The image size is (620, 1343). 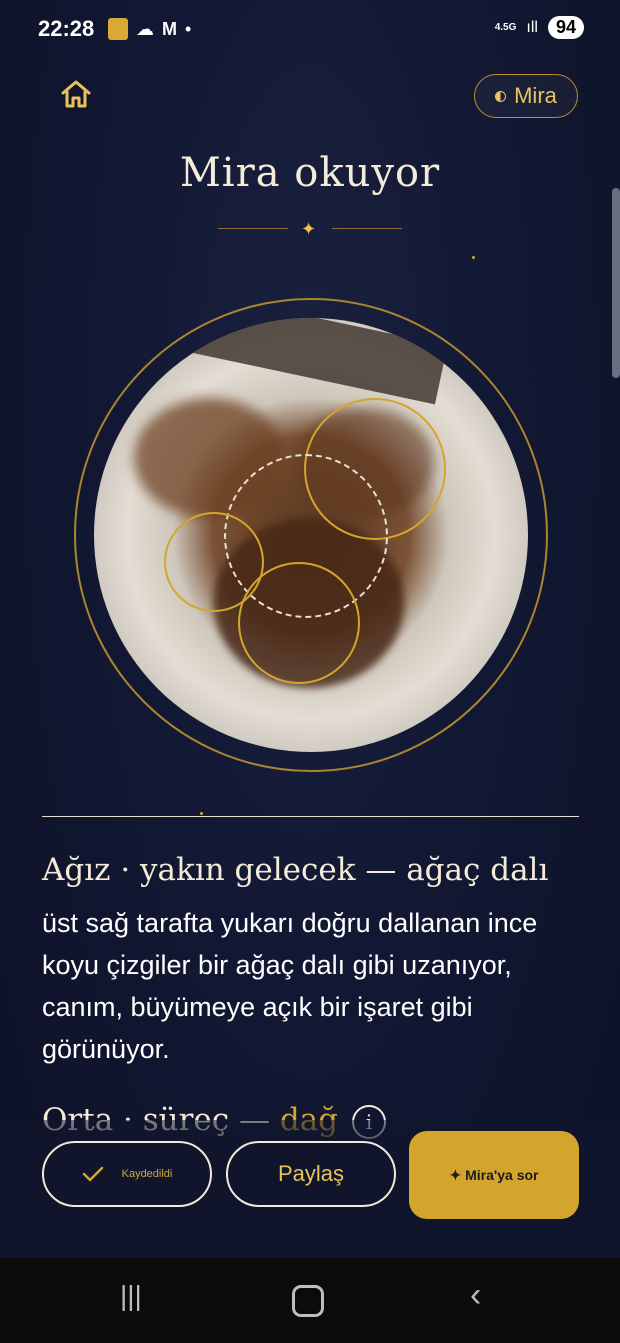 What do you see at coordinates (147, 1174) in the screenshot?
I see `saved-label: Kaydedildi` at bounding box center [147, 1174].